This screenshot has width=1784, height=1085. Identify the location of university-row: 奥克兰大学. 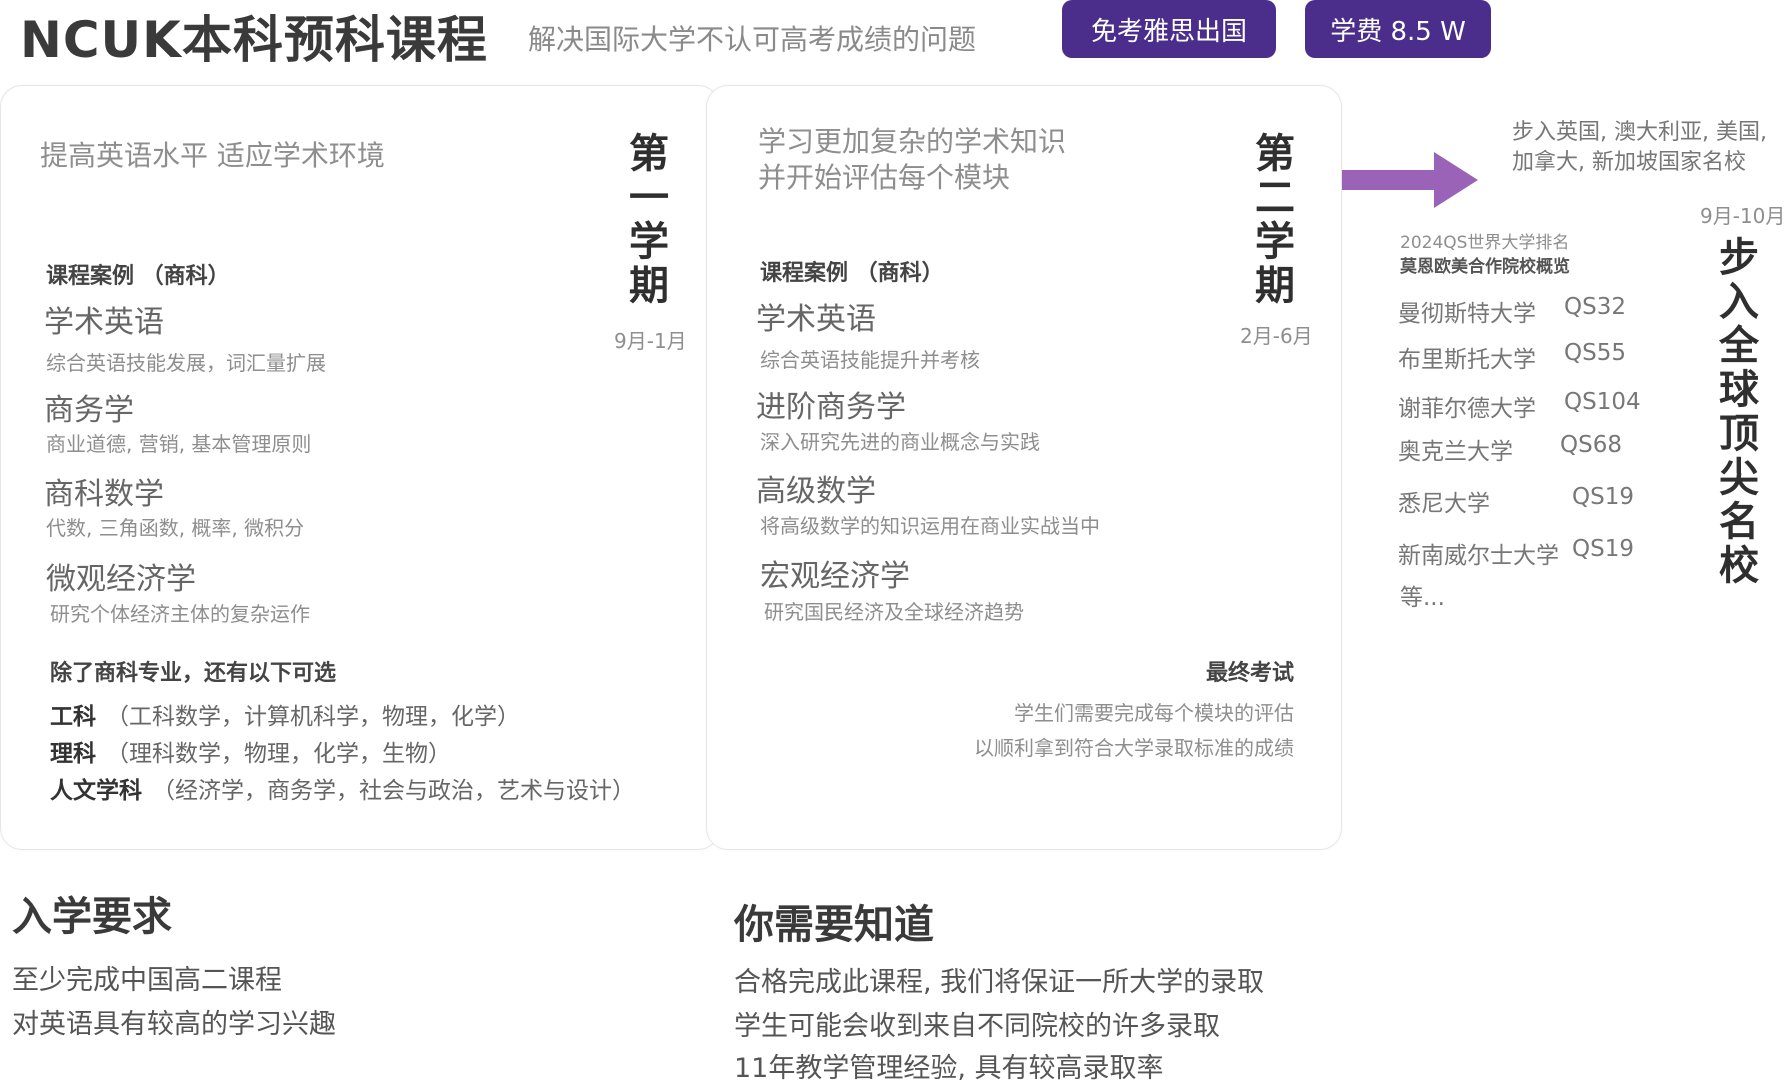
(1455, 452).